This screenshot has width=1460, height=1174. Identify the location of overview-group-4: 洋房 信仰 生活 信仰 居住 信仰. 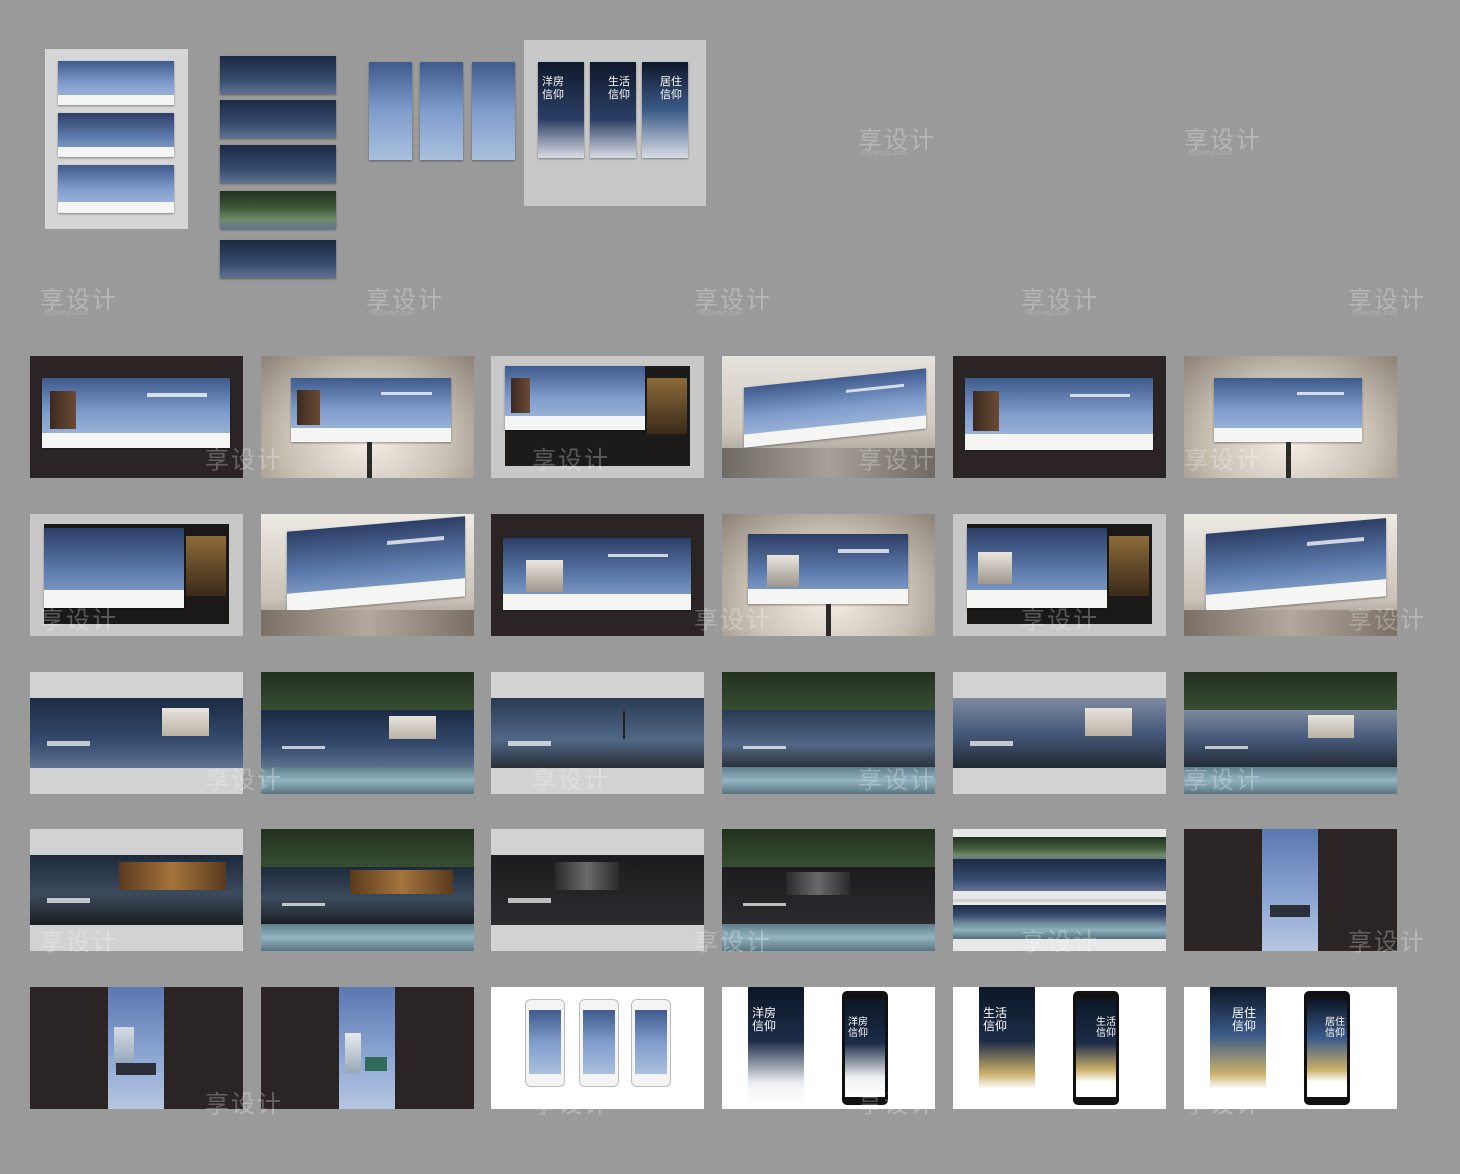
(615, 123).